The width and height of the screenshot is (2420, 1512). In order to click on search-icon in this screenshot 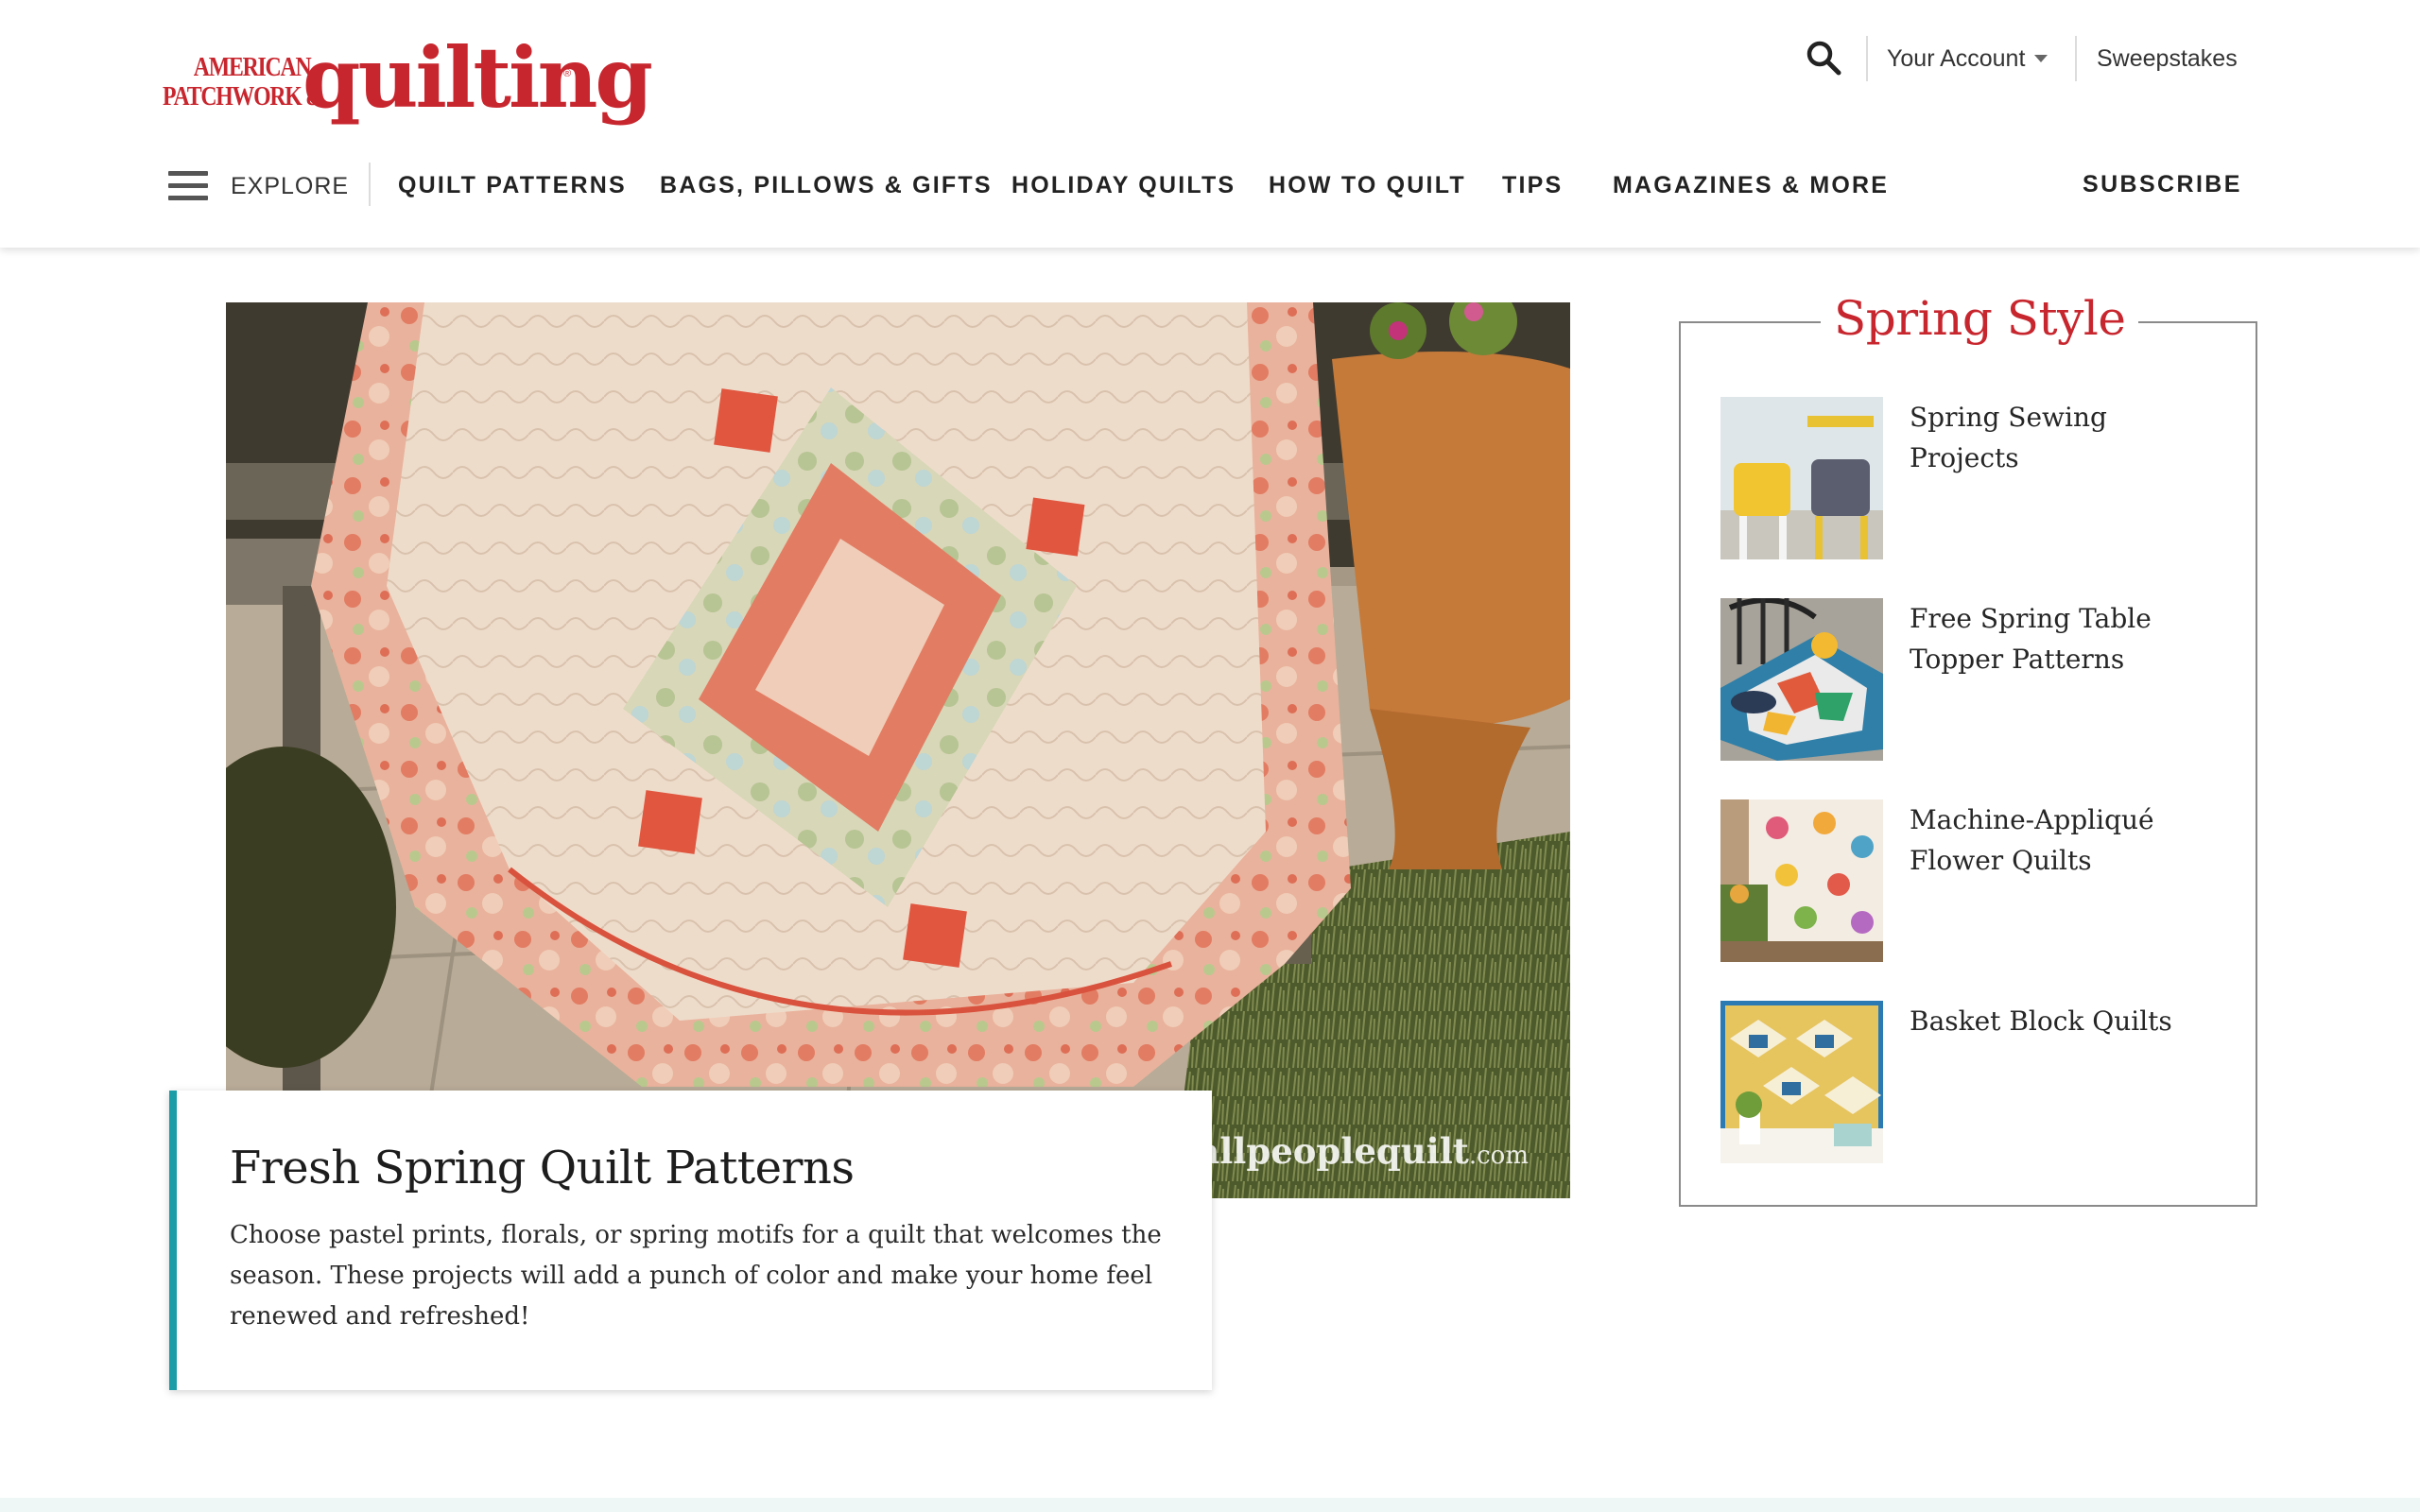, I will do `click(1823, 58)`.